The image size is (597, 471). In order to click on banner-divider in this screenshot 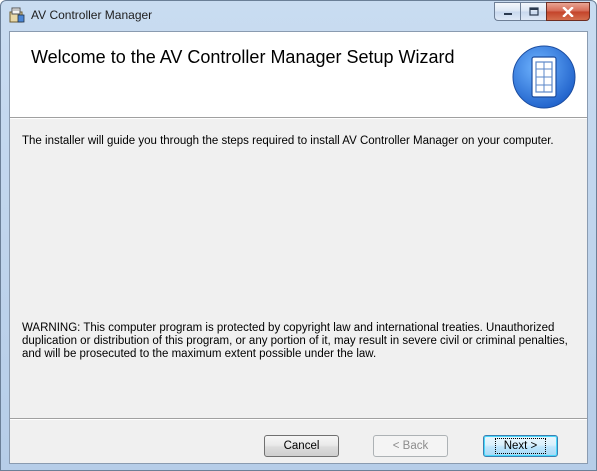, I will do `click(298, 118)`.